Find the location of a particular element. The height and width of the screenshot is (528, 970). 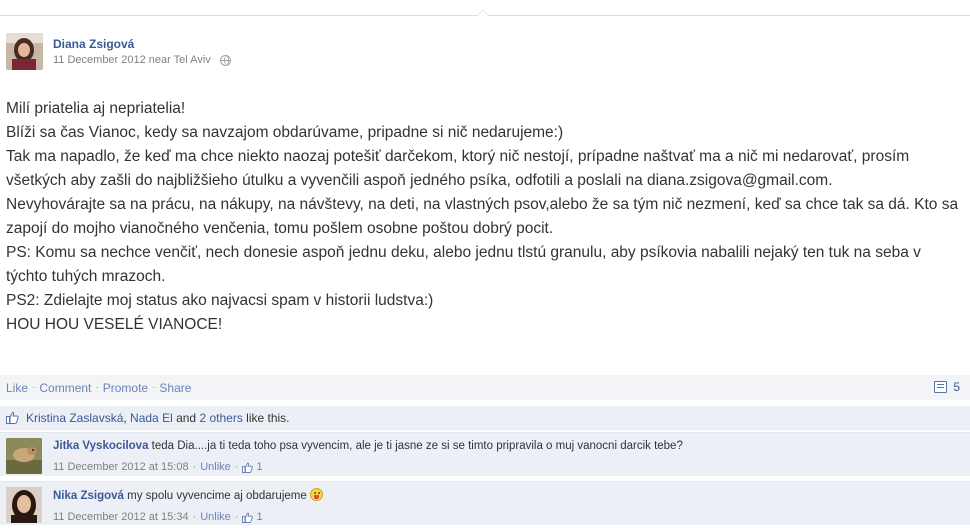

likes-others-link: 2 others is located at coordinates (220, 418).